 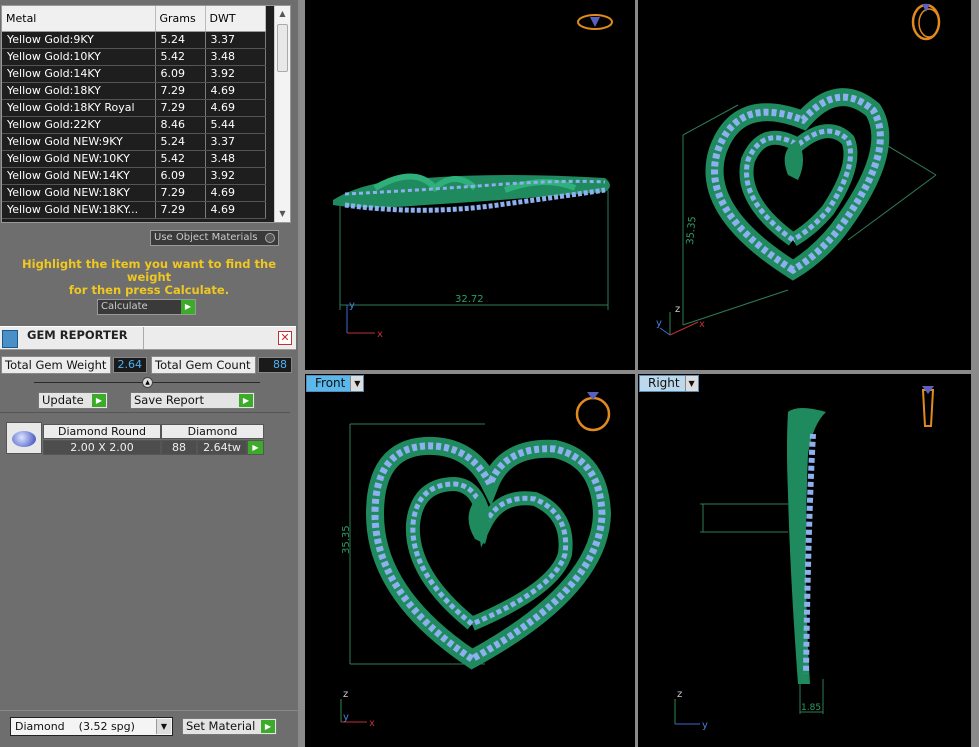 I want to click on column-header-dwt: DWT, so click(x=235, y=19).